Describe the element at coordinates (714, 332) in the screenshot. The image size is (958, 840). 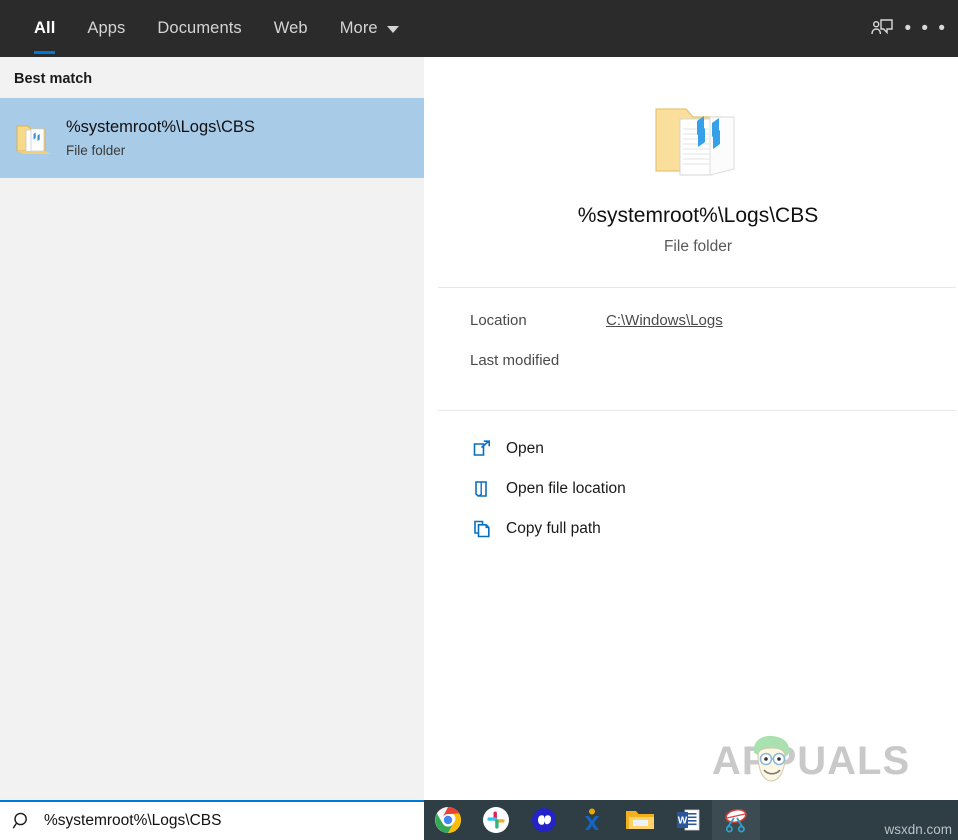
I see `detail-row-location: Location C:\Windows\Logs` at that location.